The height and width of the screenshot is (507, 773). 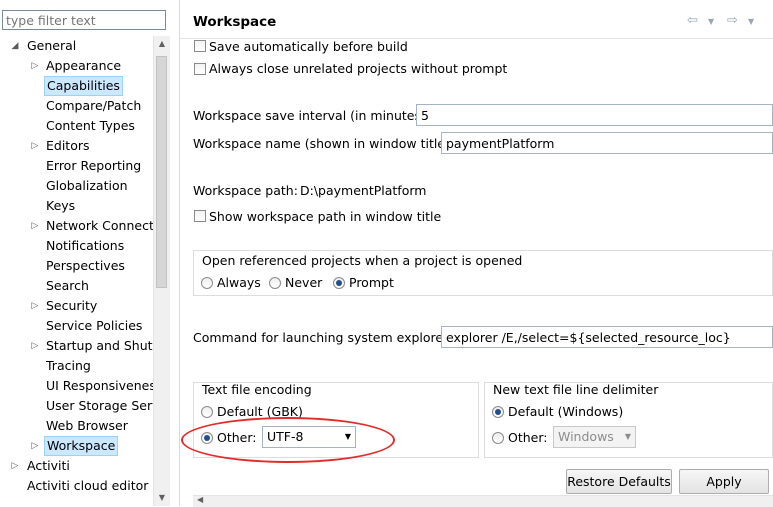 I want to click on show-path-checkbox, so click(x=200, y=216).